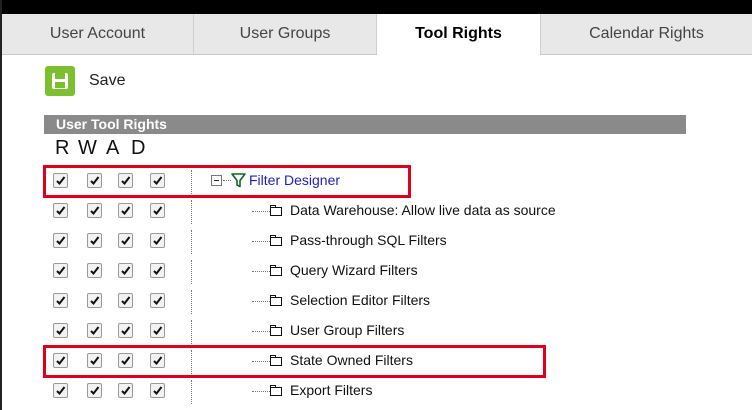  What do you see at coordinates (85, 81) in the screenshot?
I see `save-button: Save` at bounding box center [85, 81].